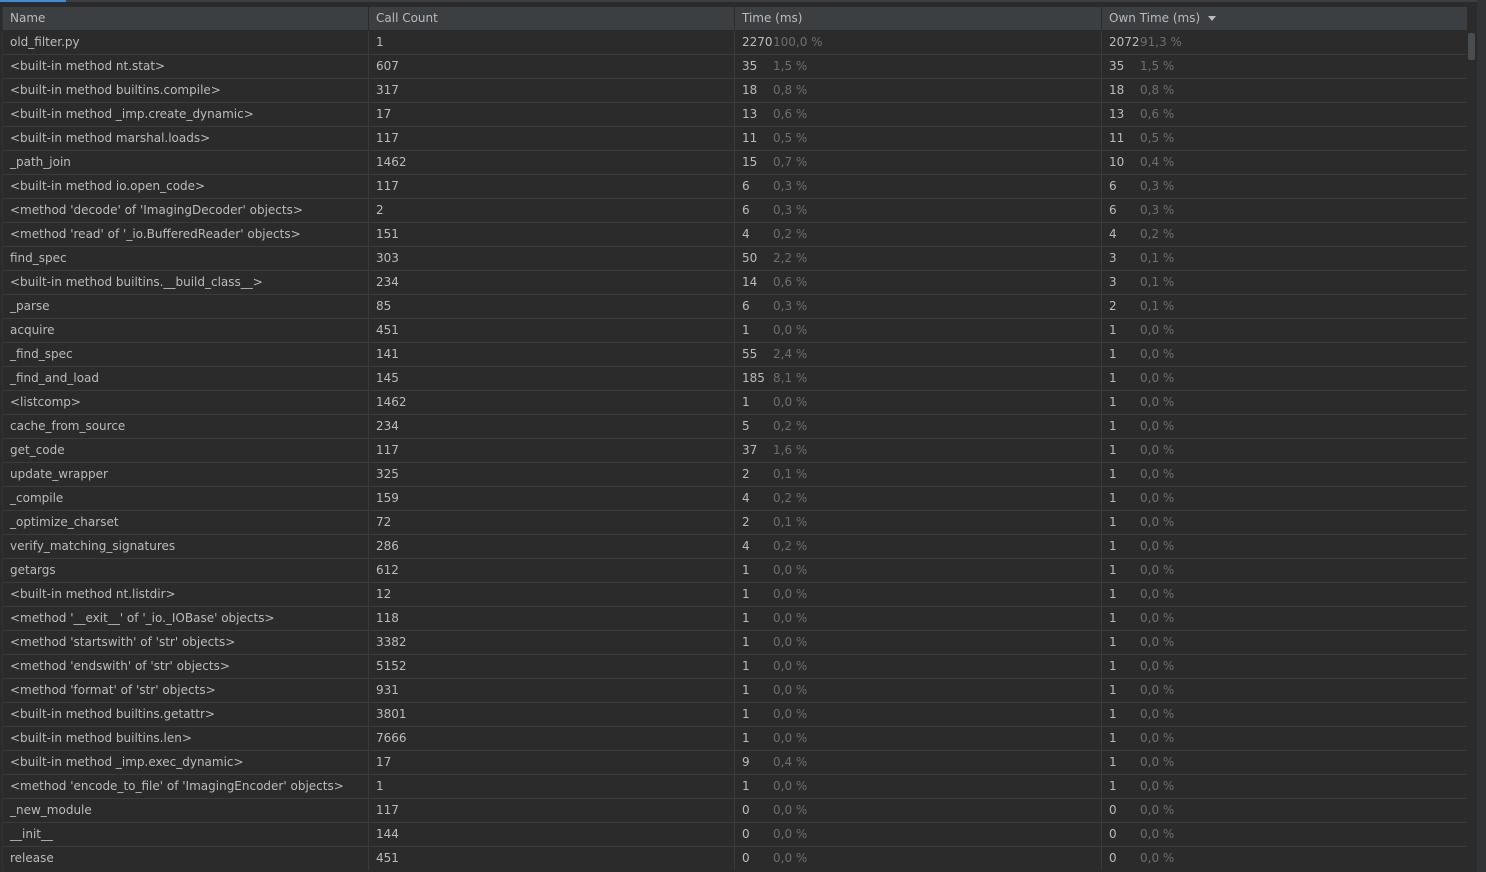  What do you see at coordinates (186, 378) in the screenshot?
I see `cell-name: _find_and_load` at bounding box center [186, 378].